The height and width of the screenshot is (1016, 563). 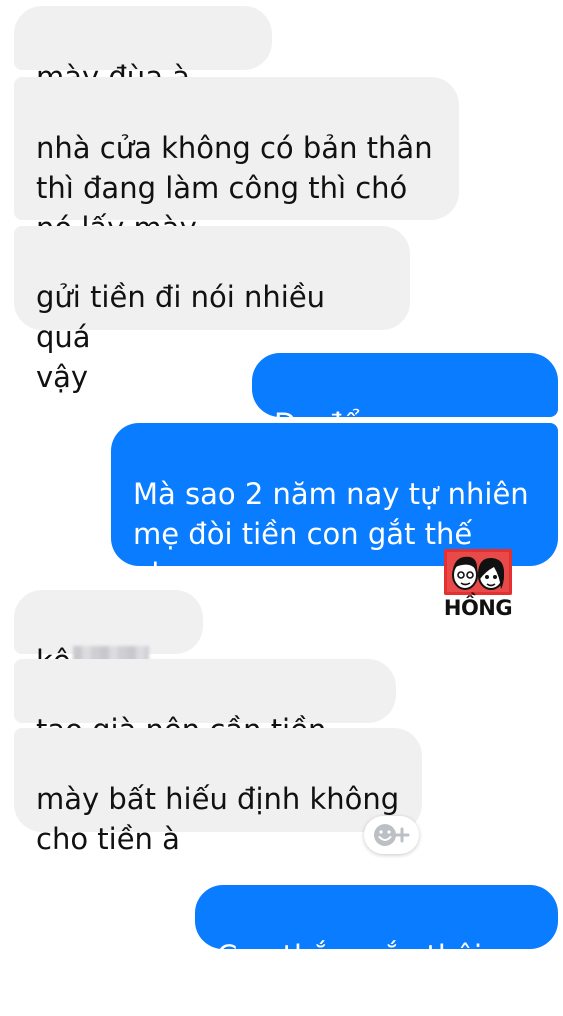 What do you see at coordinates (212, 310) in the screenshot?
I see `incoming-message: gửi tiền đi nói nhiều quá vậy` at bounding box center [212, 310].